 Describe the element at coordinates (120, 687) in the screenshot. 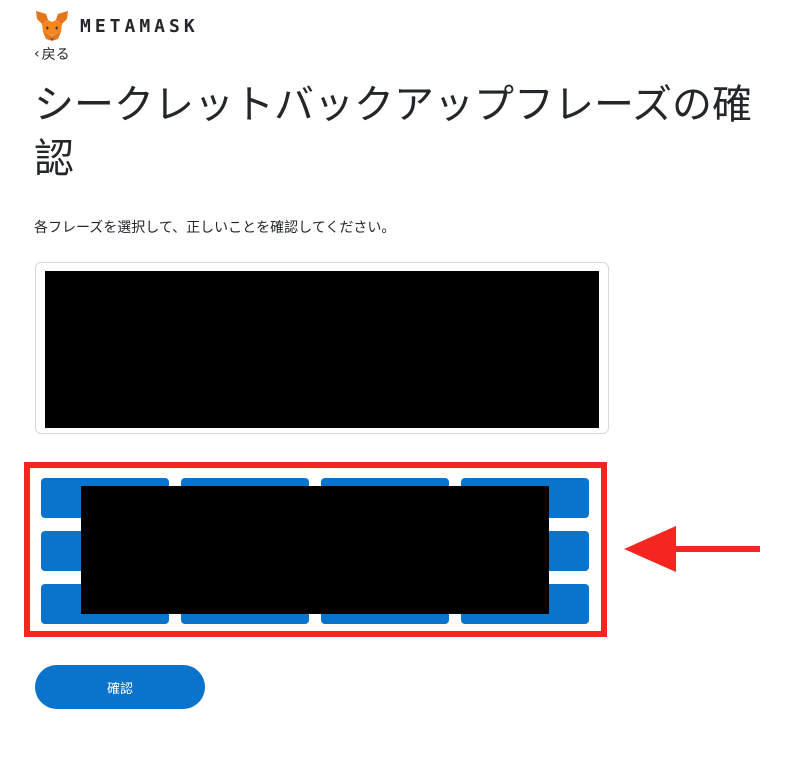

I see `confirm-button: 確認` at that location.